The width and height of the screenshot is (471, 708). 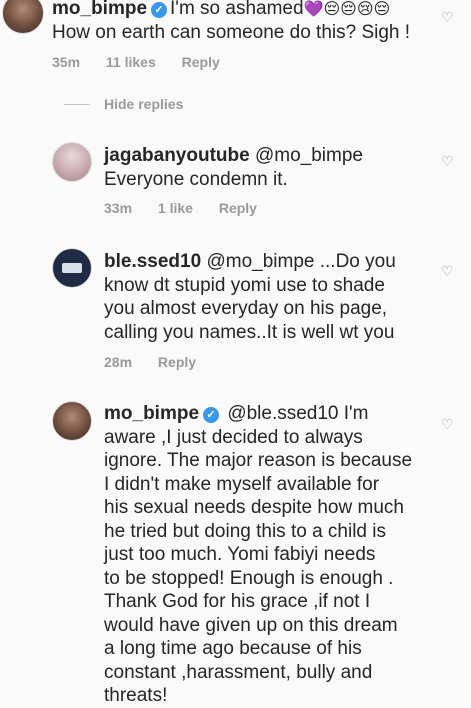 What do you see at coordinates (258, 460) in the screenshot?
I see `comment-text-line: ignore. The major reason is because` at bounding box center [258, 460].